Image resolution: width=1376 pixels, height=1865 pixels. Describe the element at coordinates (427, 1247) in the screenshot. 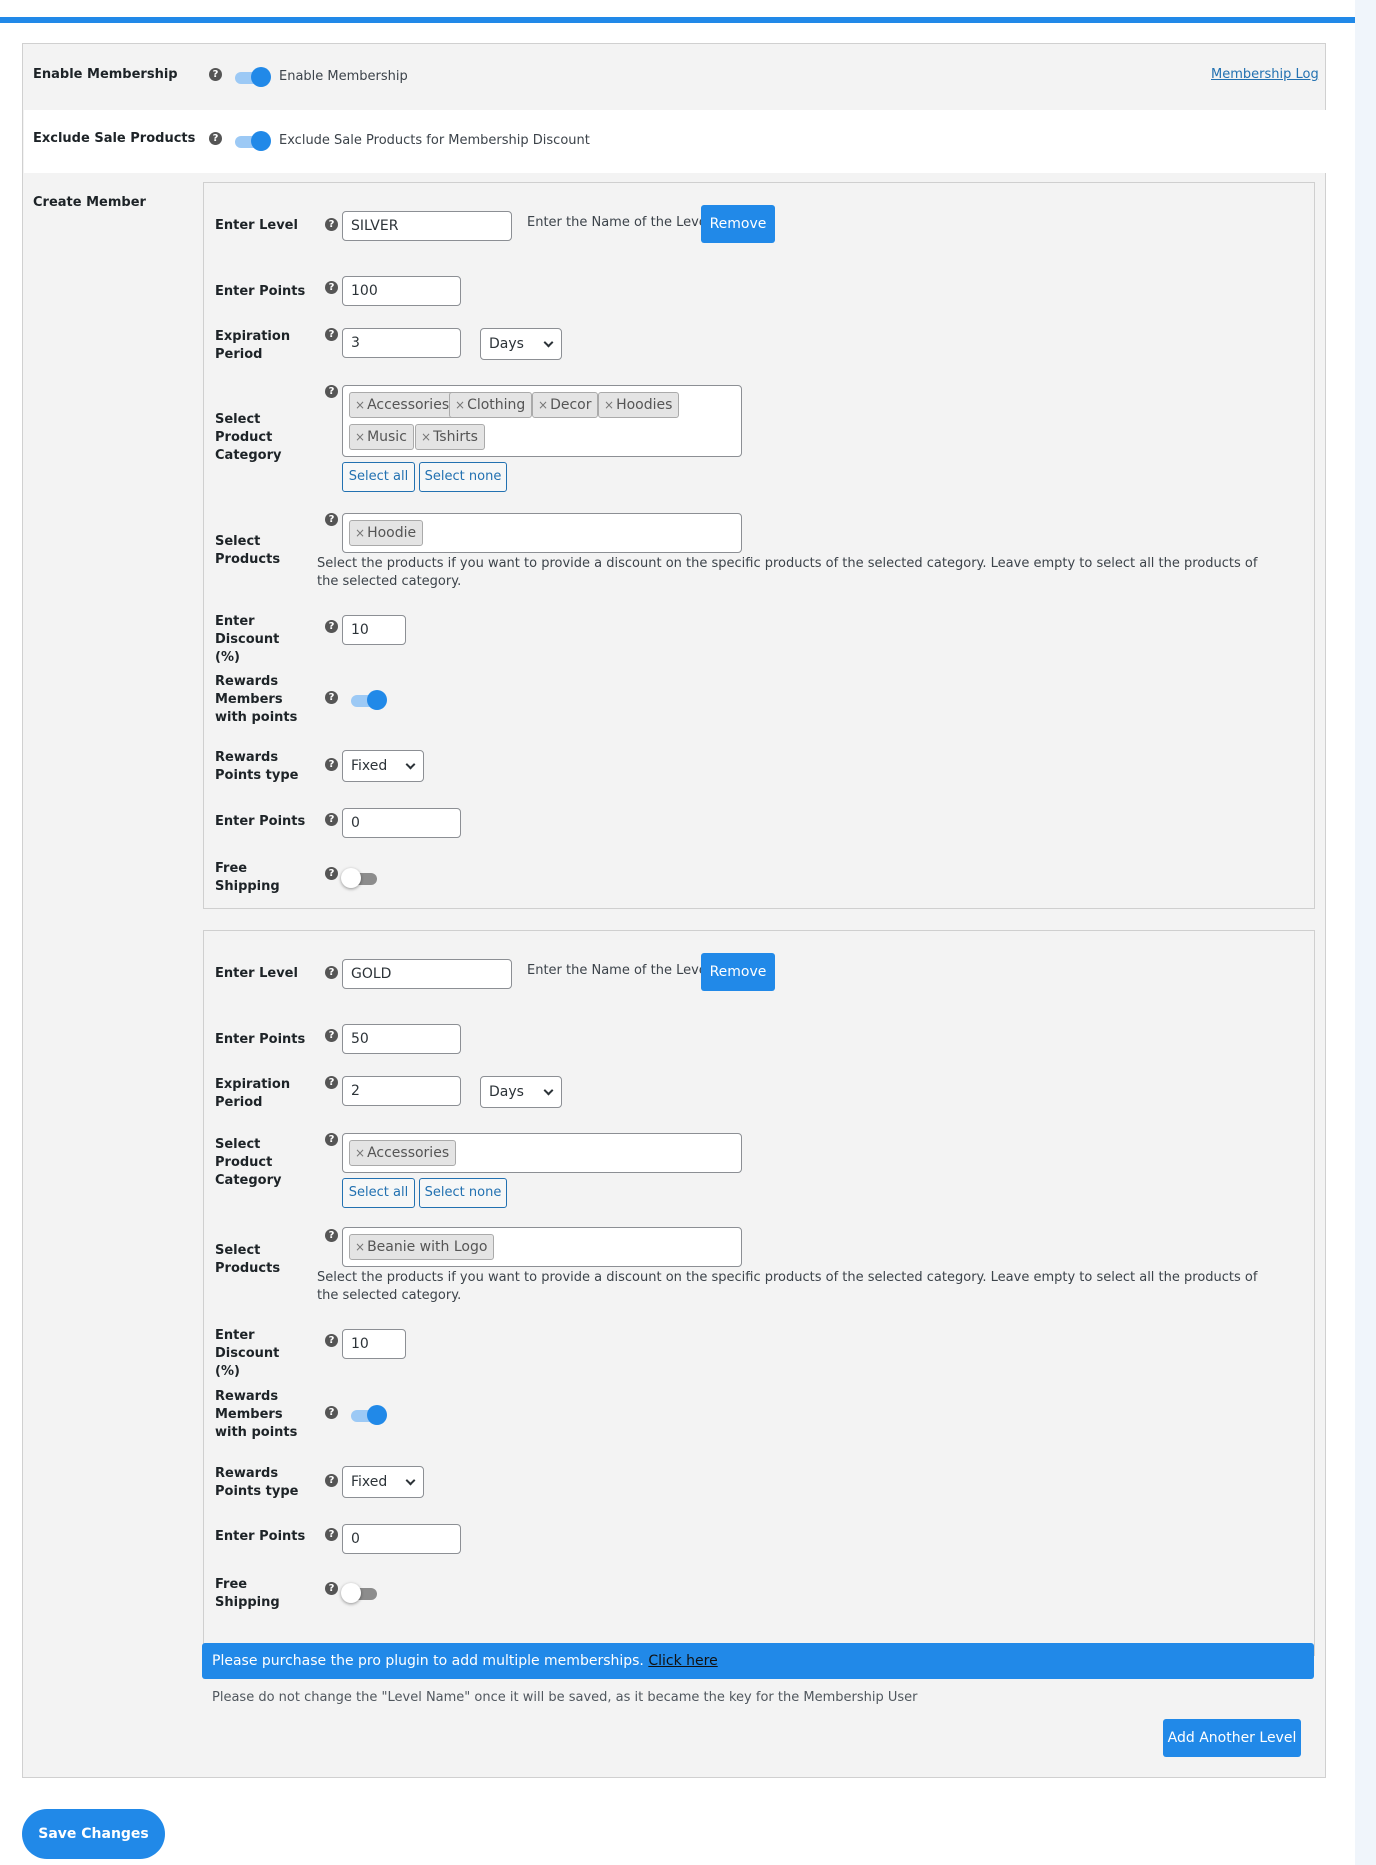

I see `chip-label: Beanie with Logo` at that location.